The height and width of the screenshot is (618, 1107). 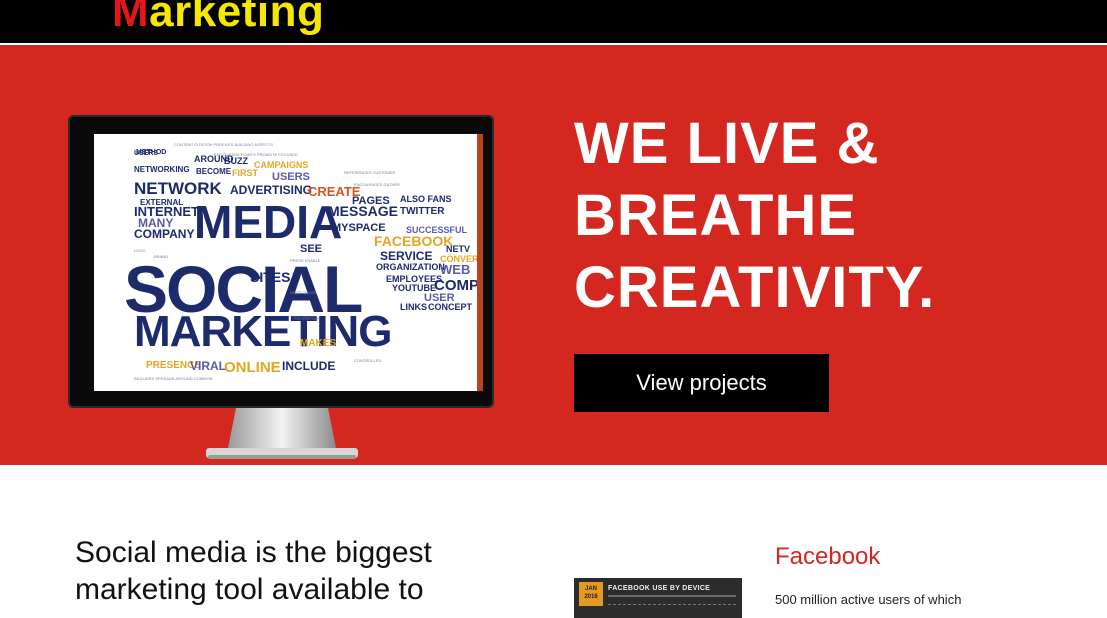 I want to click on infographic-subtitle-bar, so click(x=672, y=596).